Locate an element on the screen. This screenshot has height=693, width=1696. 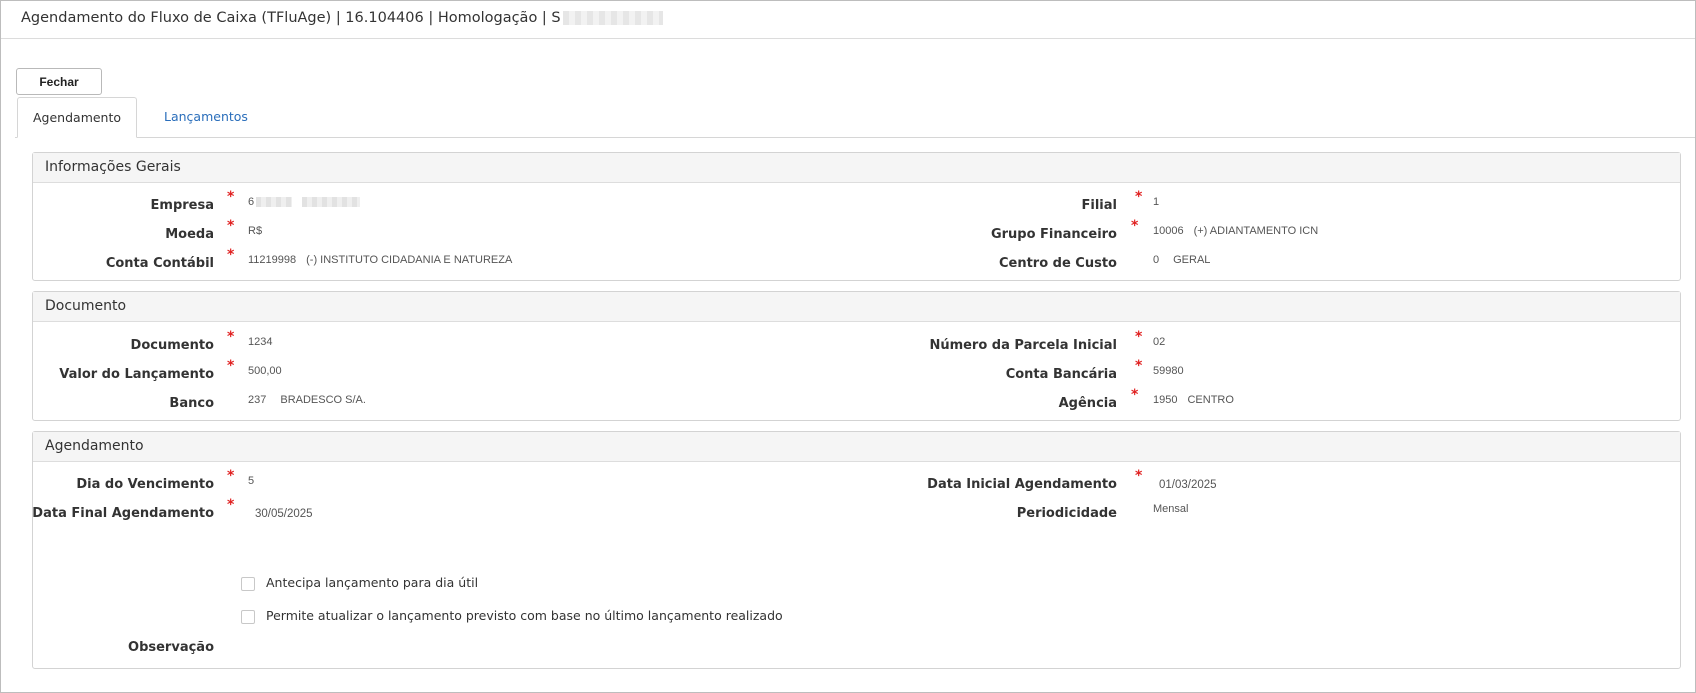
centro-custo-field: 0 GERAL is located at coordinates (1181, 260).